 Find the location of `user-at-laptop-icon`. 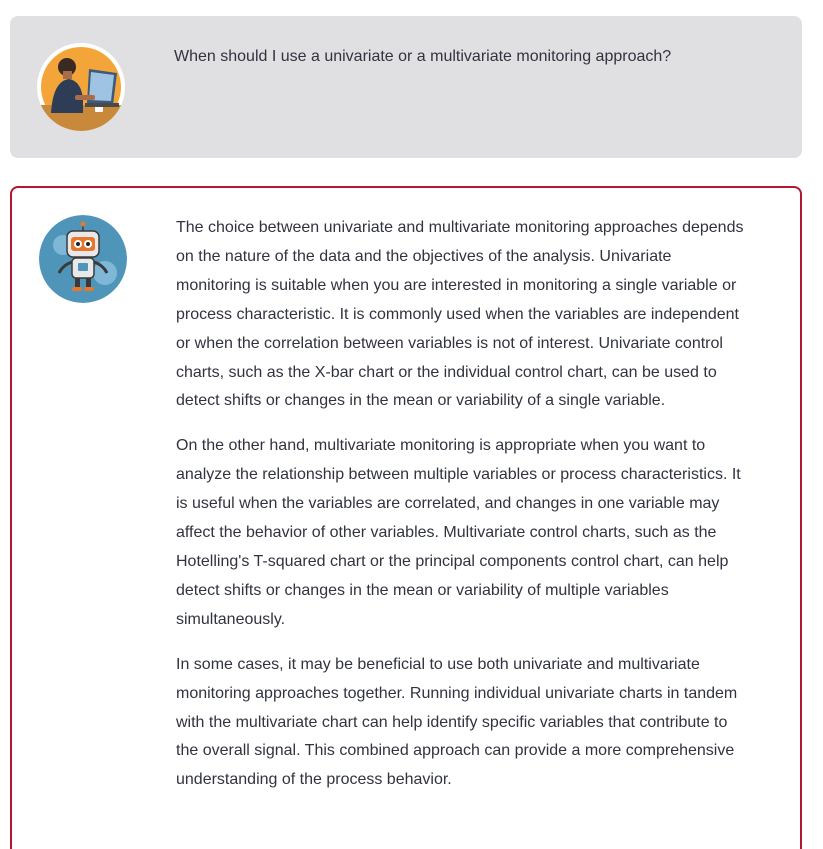

user-at-laptop-icon is located at coordinates (81, 87).